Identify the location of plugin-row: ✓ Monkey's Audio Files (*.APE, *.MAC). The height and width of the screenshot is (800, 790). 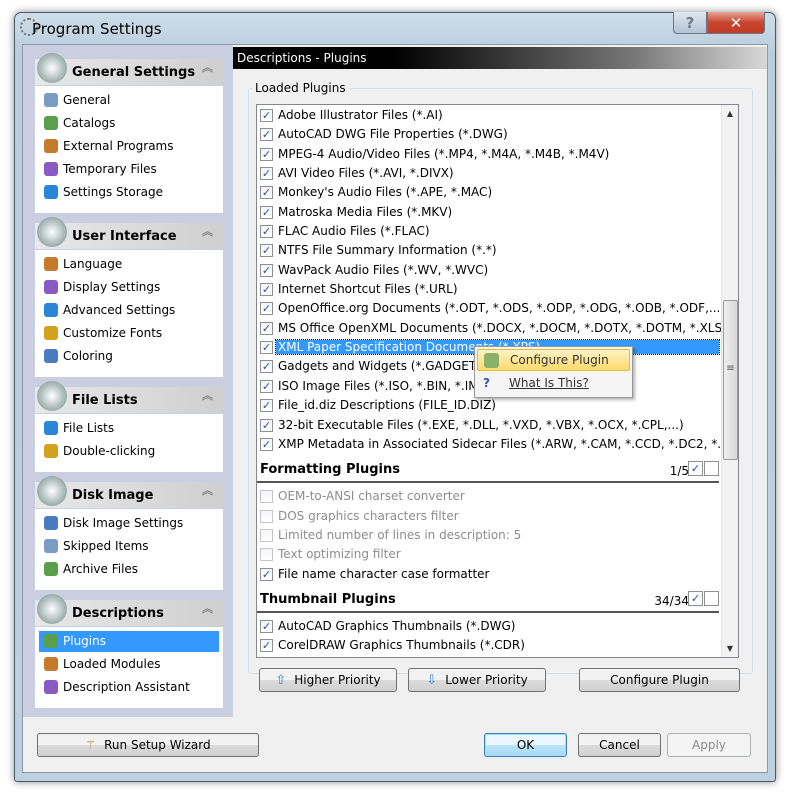
(489, 192).